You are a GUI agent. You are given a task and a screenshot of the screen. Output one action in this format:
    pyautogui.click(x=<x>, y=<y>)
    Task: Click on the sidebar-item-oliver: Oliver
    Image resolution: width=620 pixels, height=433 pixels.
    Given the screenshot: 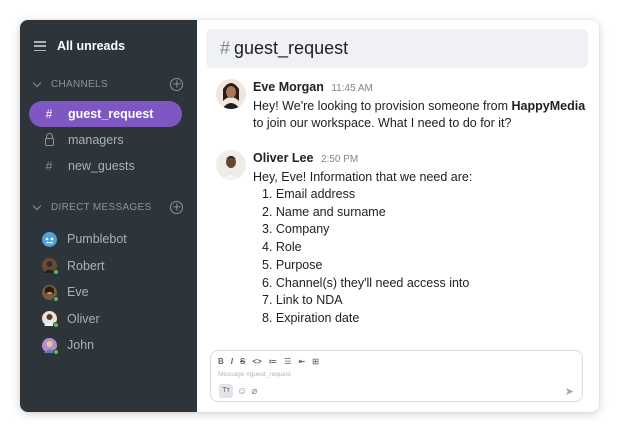 What is the action you would take?
    pyautogui.click(x=108, y=319)
    